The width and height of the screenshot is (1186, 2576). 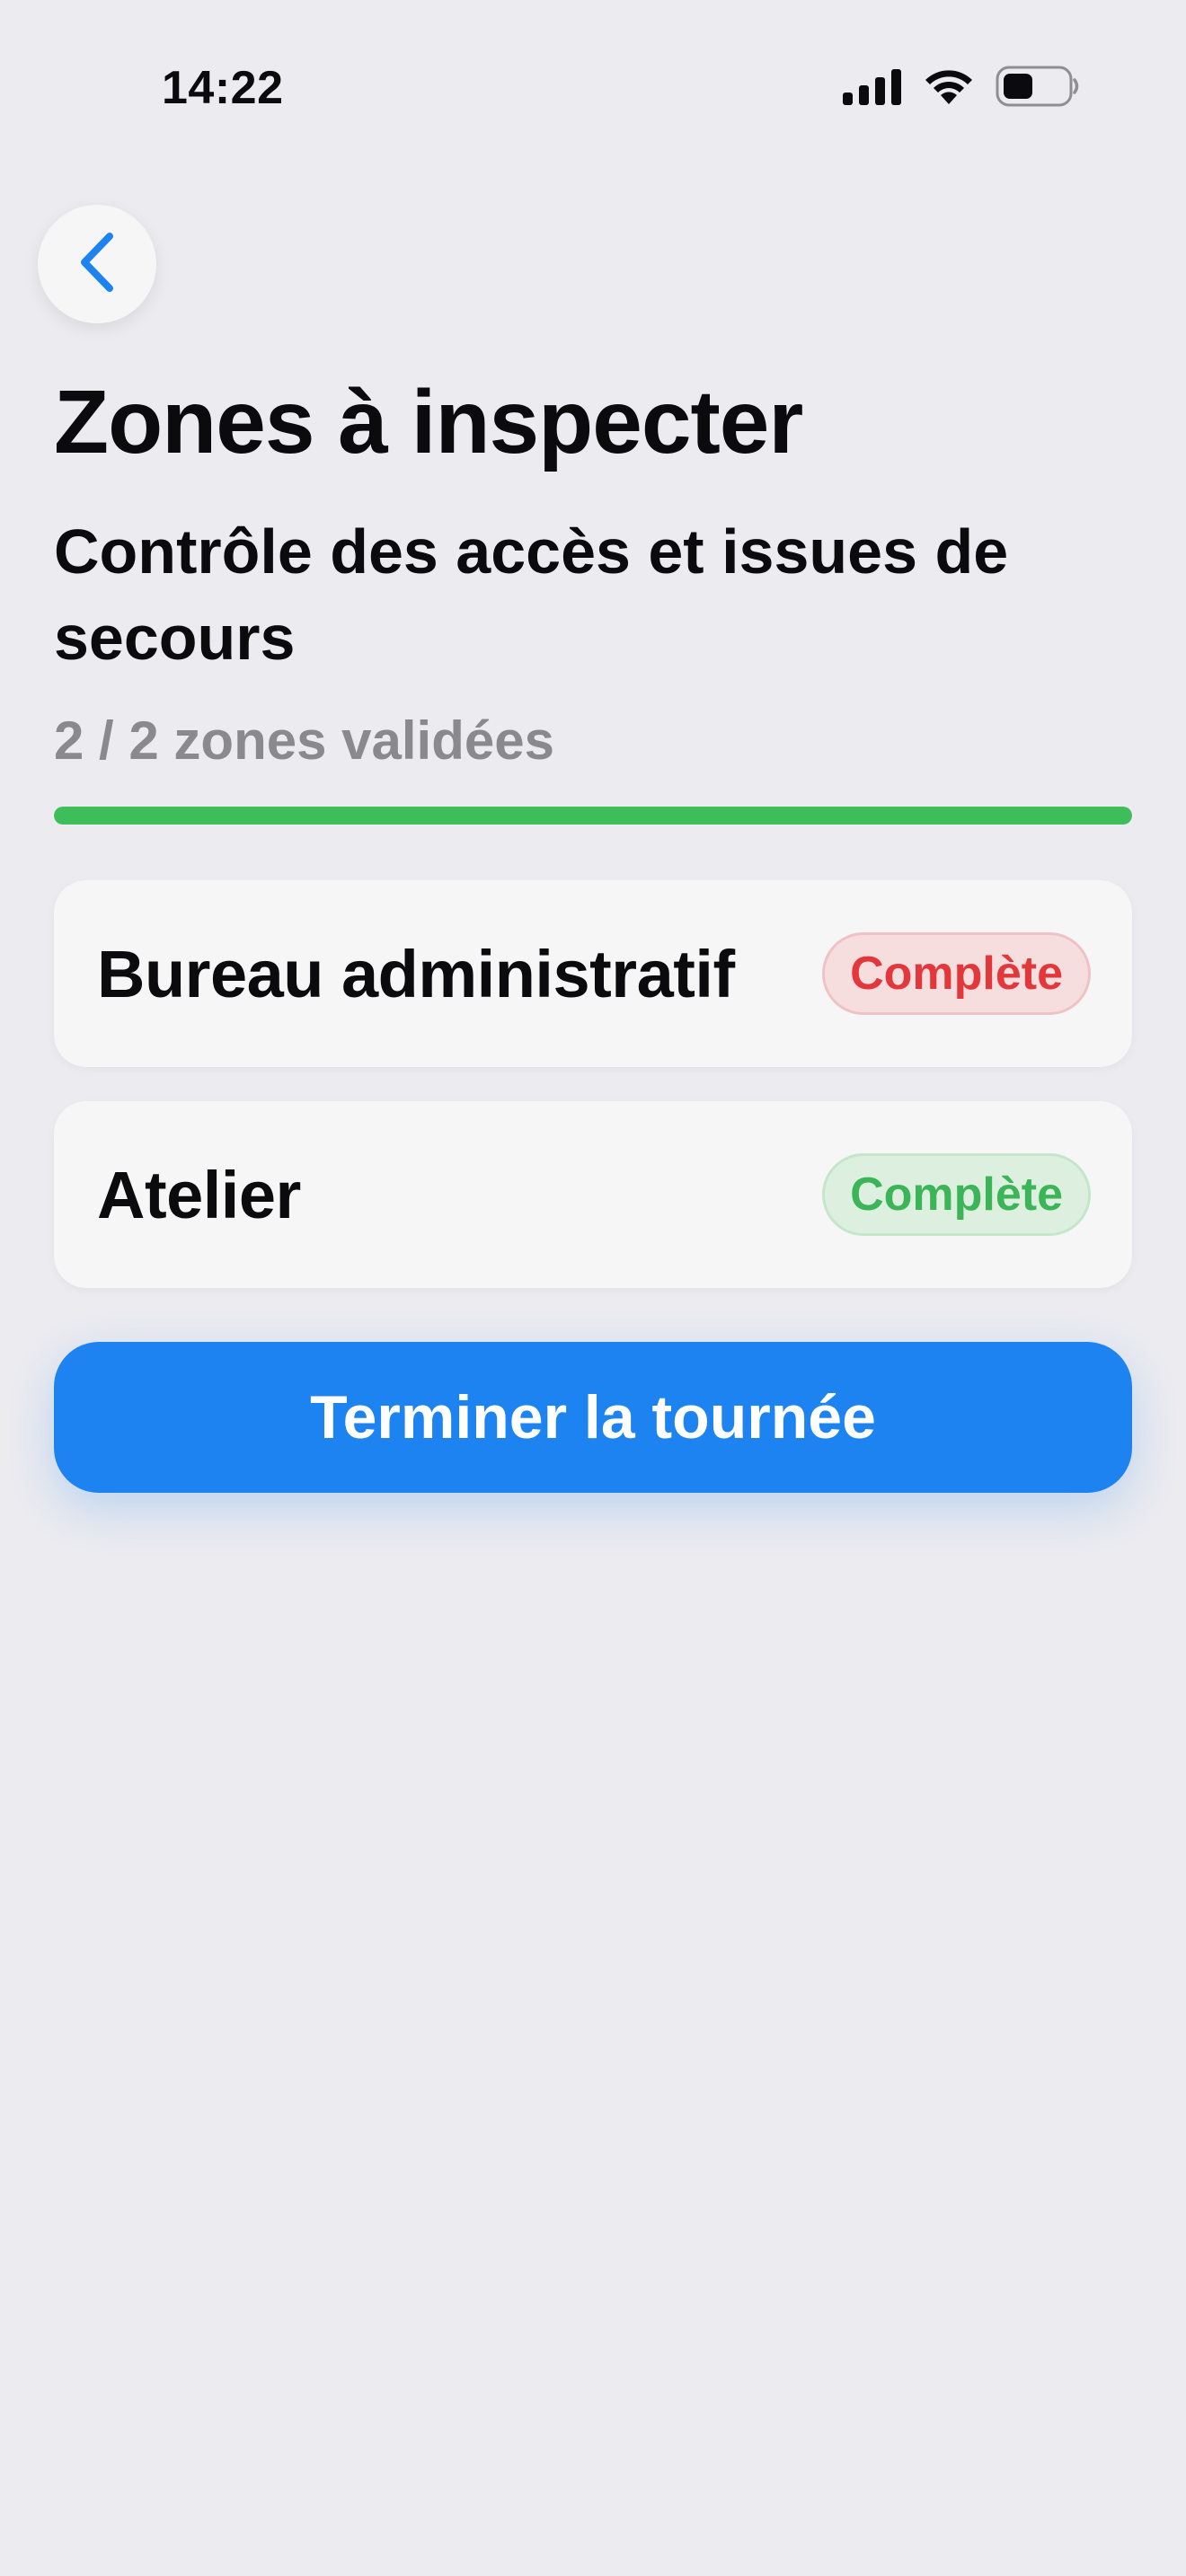 I want to click on progress-bar-fill, so click(x=593, y=816).